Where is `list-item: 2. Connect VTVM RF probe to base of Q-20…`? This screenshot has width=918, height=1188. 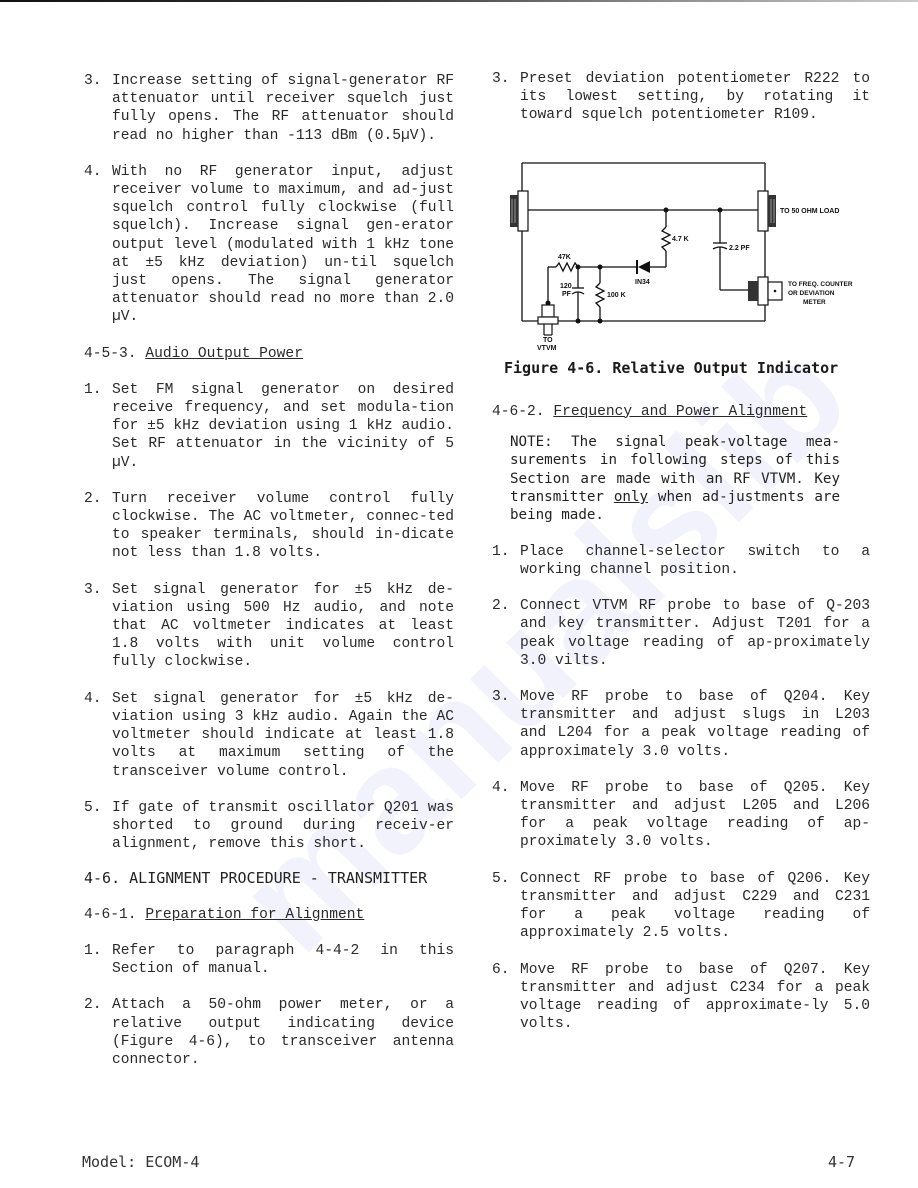 list-item: 2. Connect VTVM RF probe to base of Q-20… is located at coordinates (681, 633).